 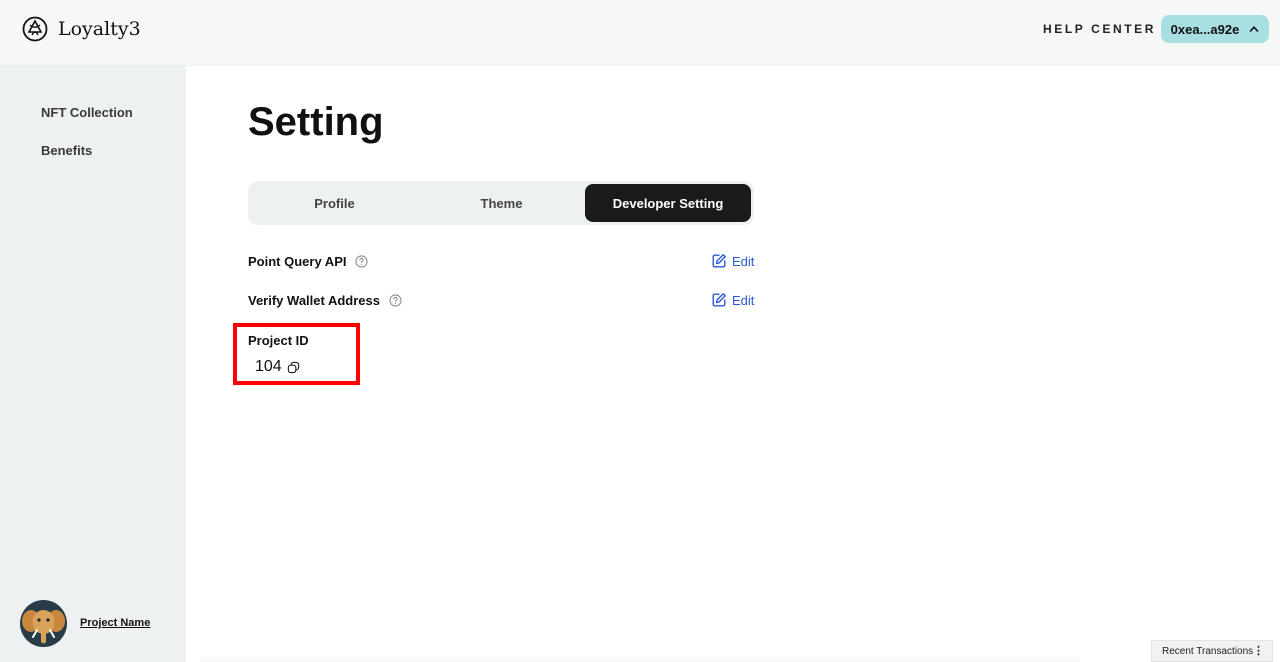 What do you see at coordinates (115, 623) in the screenshot?
I see `project-name-link: Project Name` at bounding box center [115, 623].